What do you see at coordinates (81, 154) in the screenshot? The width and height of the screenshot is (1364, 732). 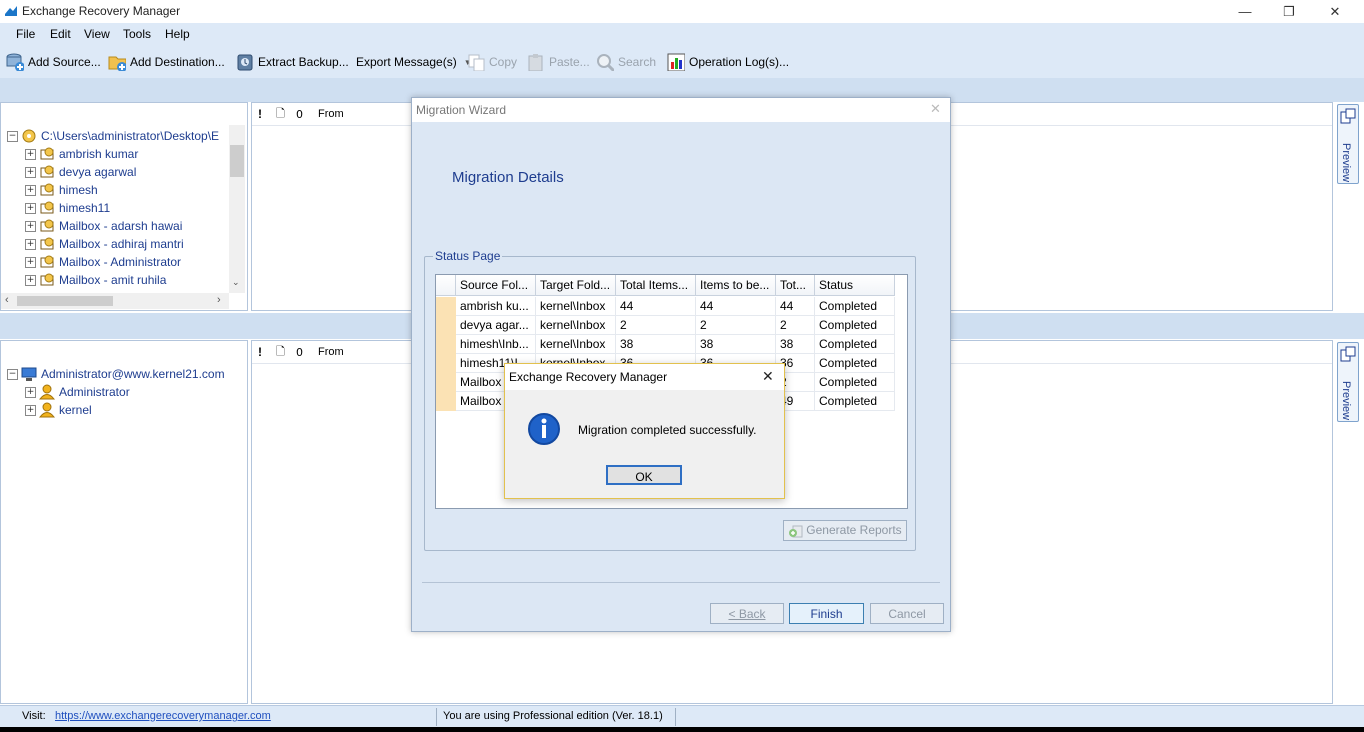 I see `source-tree-item: + ambrish kumar` at bounding box center [81, 154].